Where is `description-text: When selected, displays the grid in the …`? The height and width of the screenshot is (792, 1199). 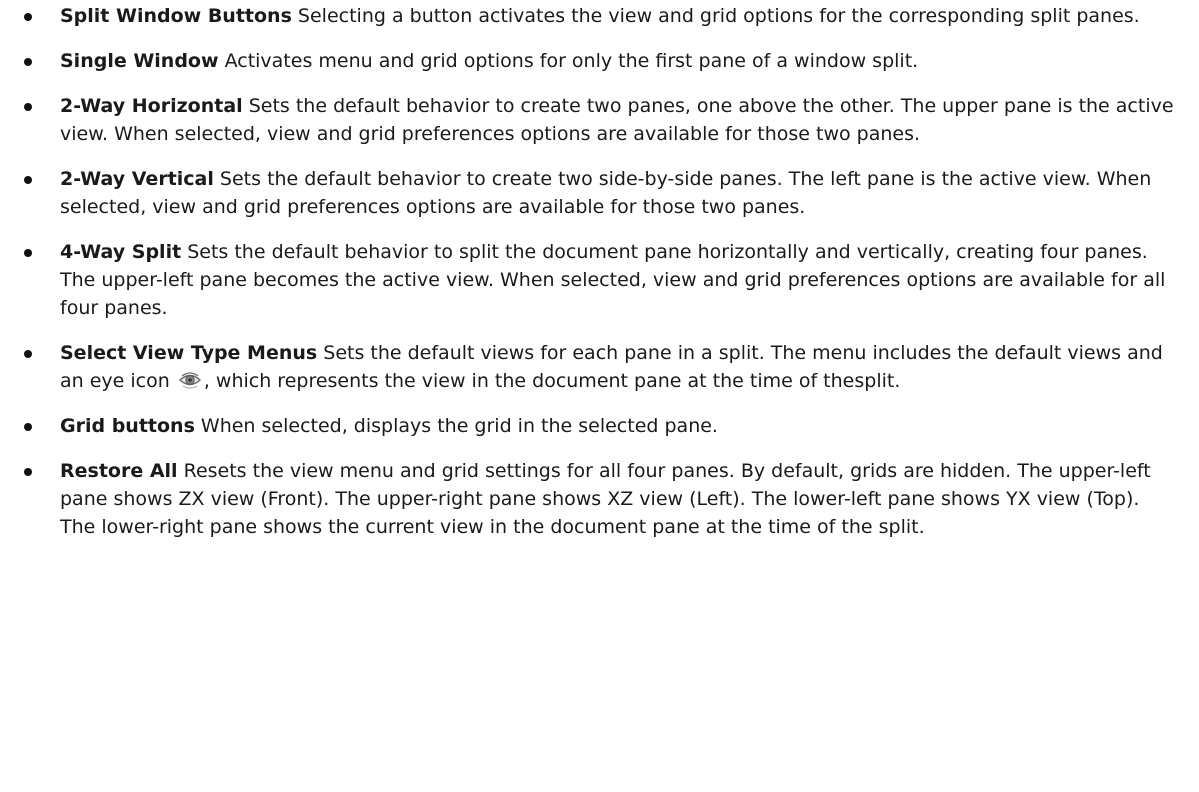 description-text: When selected, displays the grid in the … is located at coordinates (456, 426).